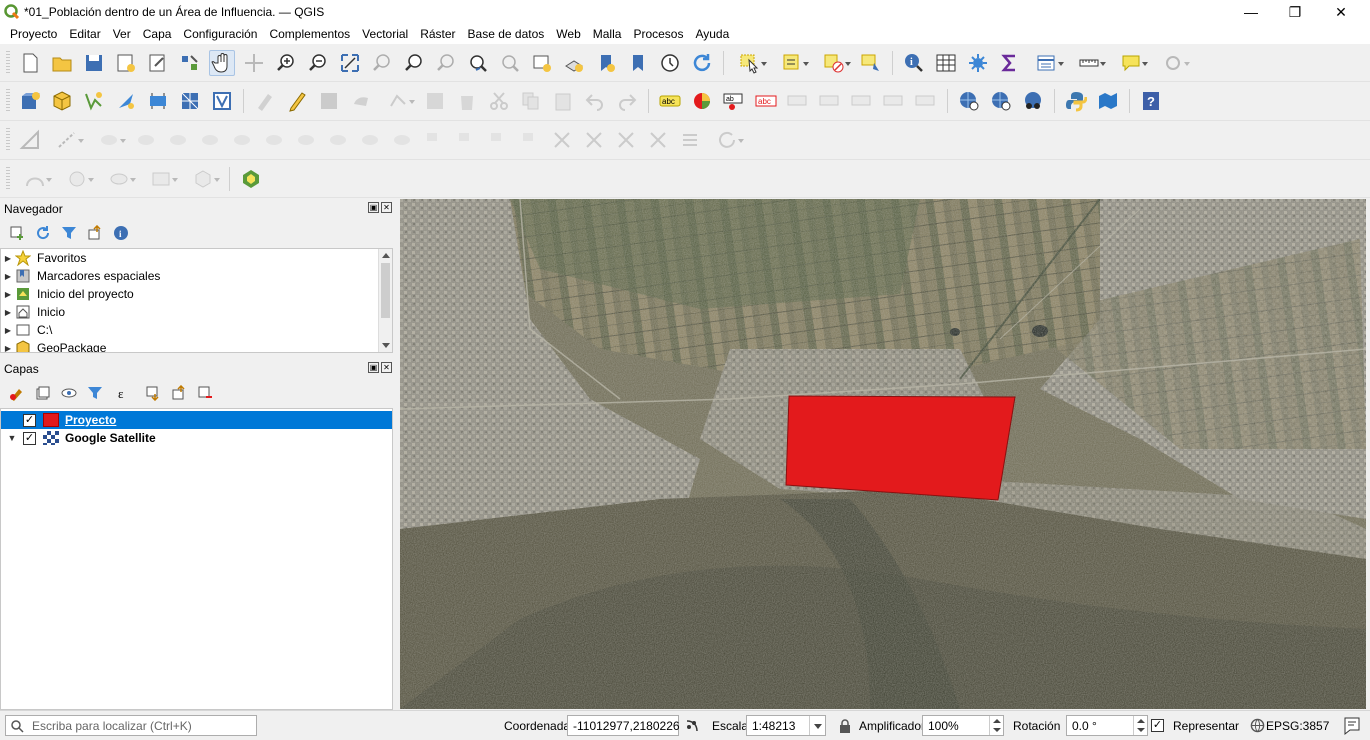 This screenshot has height=740, width=1370. What do you see at coordinates (627, 101) in the screenshot?
I see `redo-button` at bounding box center [627, 101].